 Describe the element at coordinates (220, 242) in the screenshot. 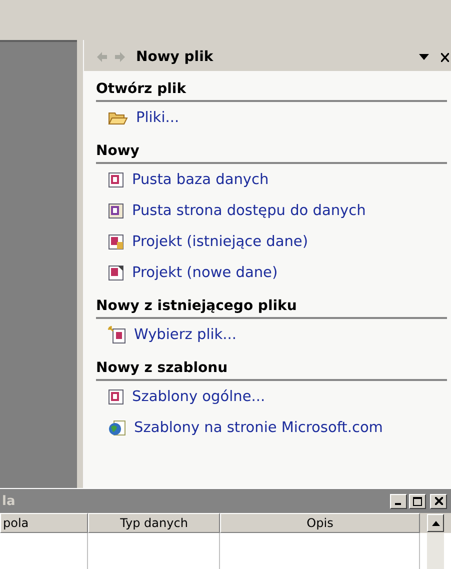

I see `task-link: Projekt (istniejące dane)` at that location.